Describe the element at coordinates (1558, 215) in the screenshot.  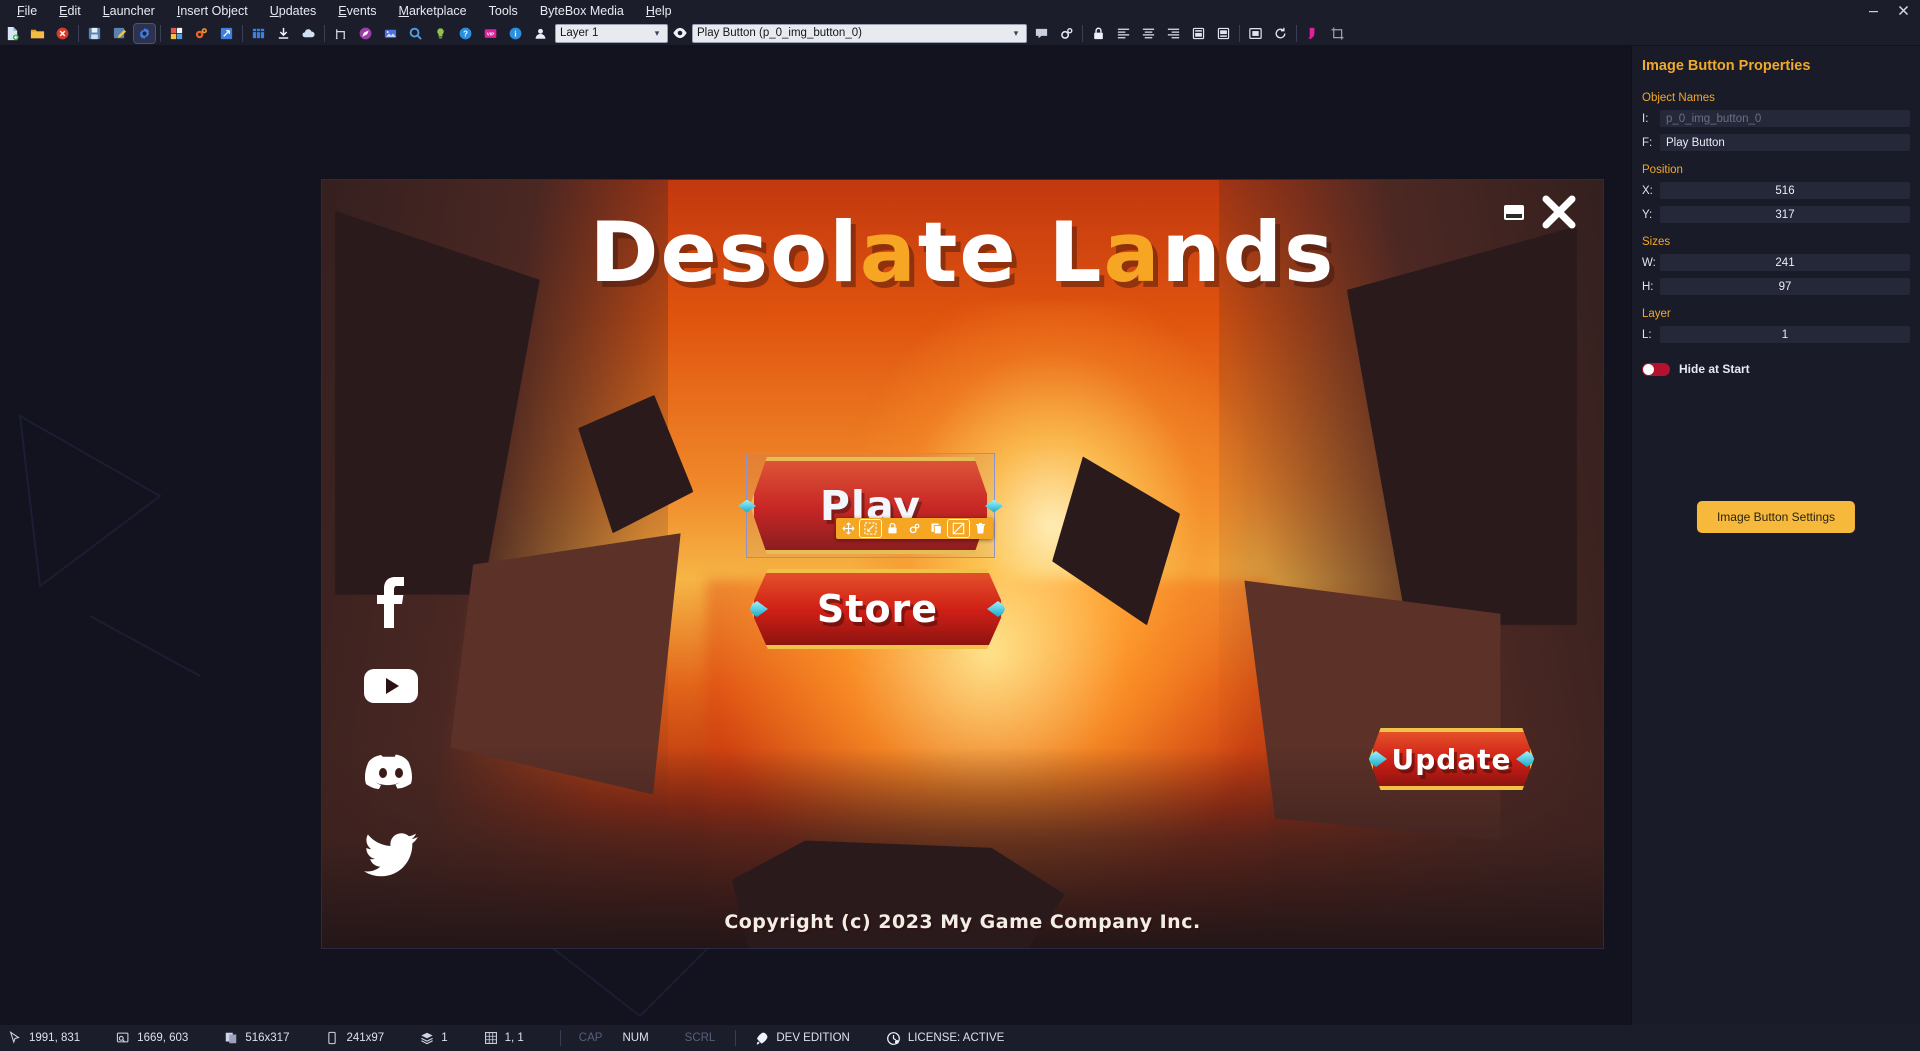
I see `close-window-icon` at that location.